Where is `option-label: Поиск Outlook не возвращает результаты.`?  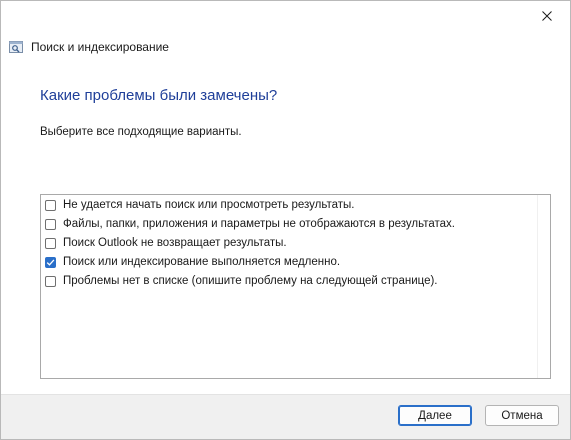 option-label: Поиск Outlook не возвращает результаты. is located at coordinates (175, 243).